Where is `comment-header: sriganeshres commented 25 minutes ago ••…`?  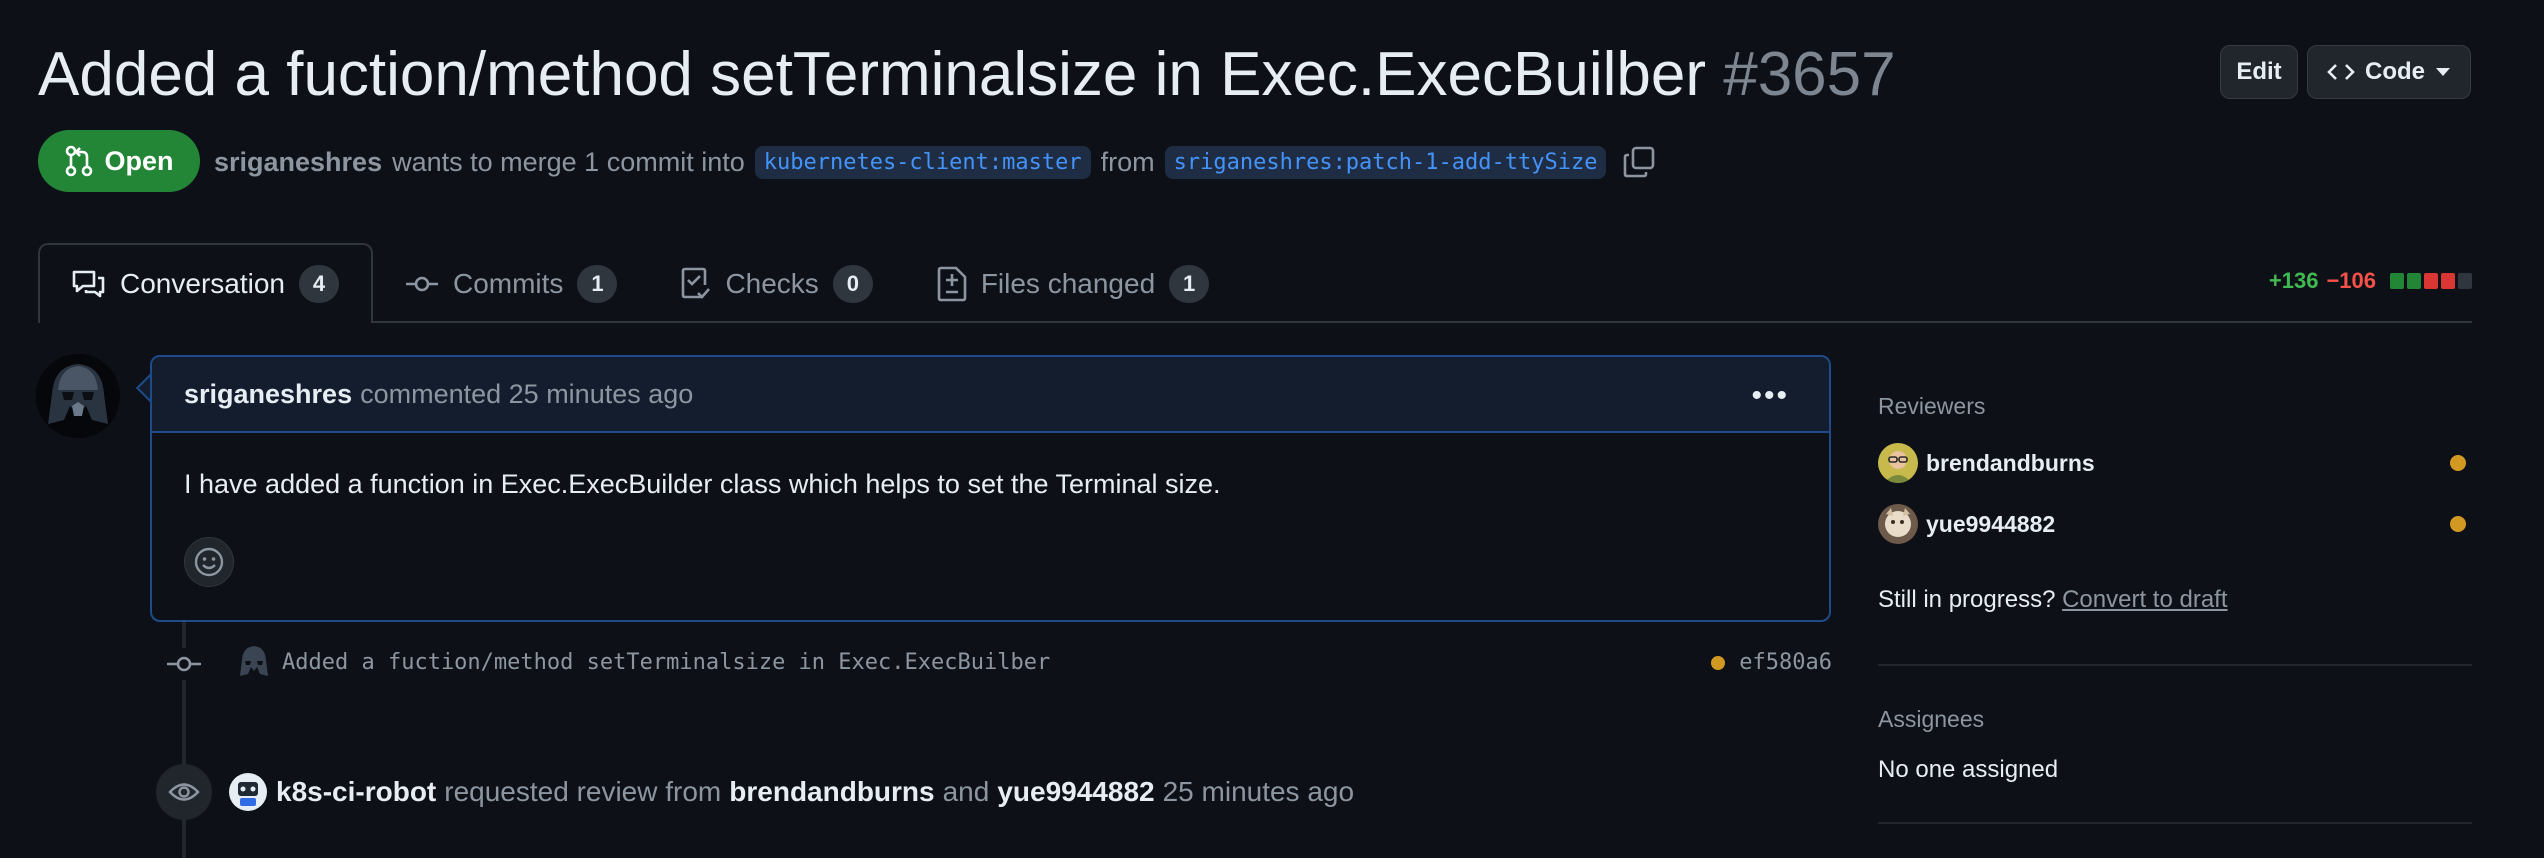 comment-header: sriganeshres commented 25 minutes ago ••… is located at coordinates (990, 395).